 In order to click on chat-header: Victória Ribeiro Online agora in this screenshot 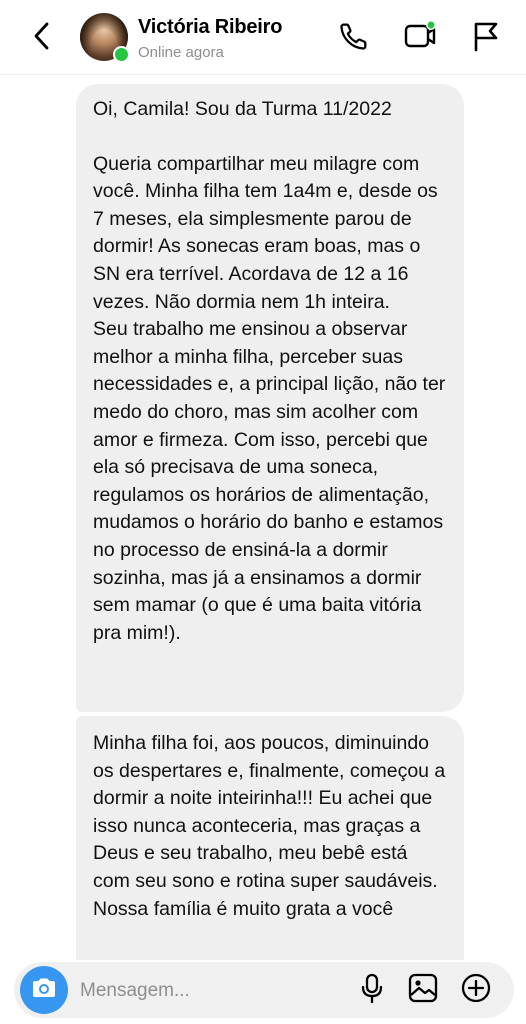, I will do `click(263, 37)`.